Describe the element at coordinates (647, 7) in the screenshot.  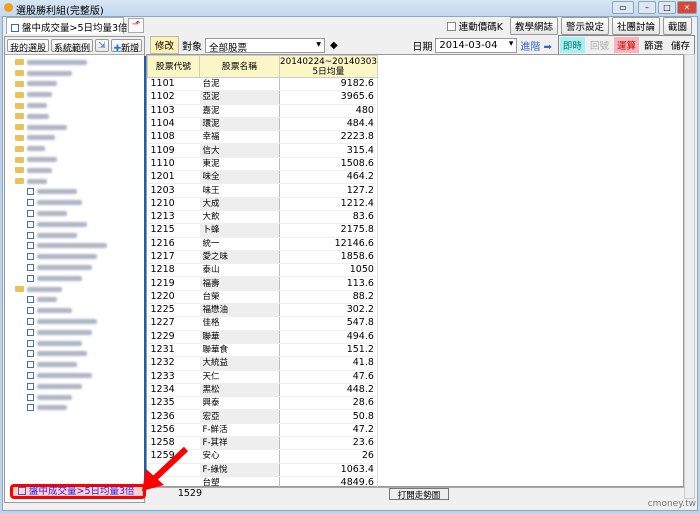
I see `minimize-button: –` at that location.